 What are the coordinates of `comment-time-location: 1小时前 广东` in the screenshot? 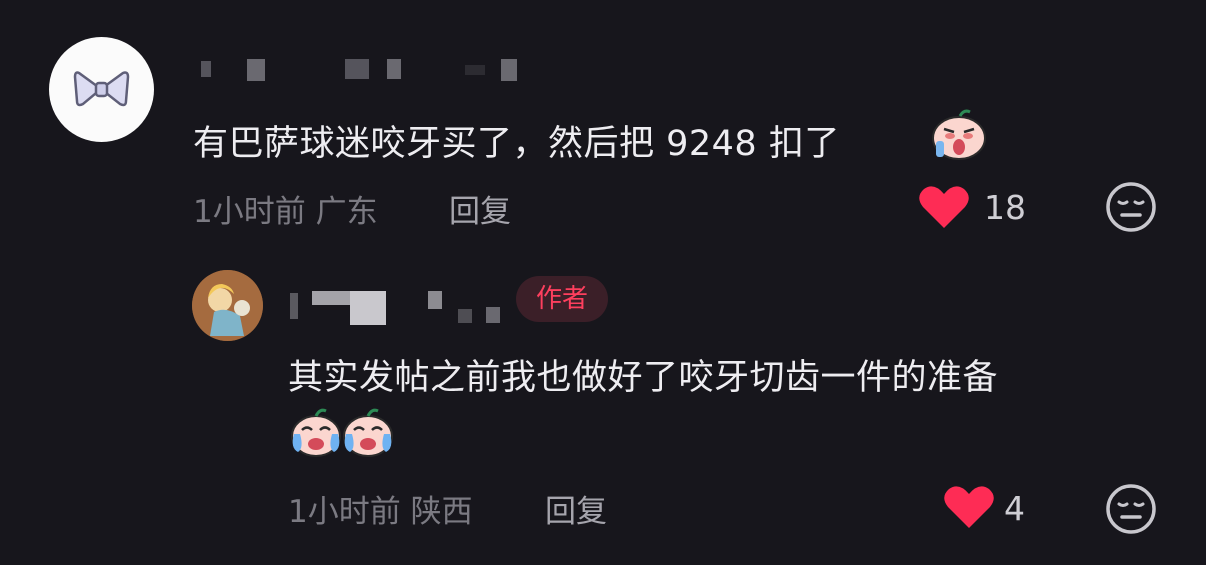 It's located at (285, 212).